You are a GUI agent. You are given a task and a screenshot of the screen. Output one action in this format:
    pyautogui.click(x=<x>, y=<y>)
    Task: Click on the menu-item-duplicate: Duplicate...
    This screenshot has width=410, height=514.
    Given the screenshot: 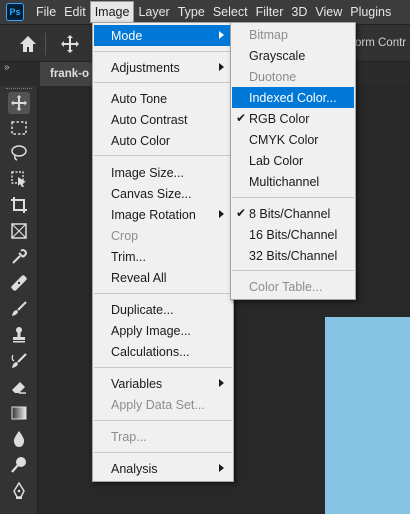 What is the action you would take?
    pyautogui.click(x=163, y=309)
    